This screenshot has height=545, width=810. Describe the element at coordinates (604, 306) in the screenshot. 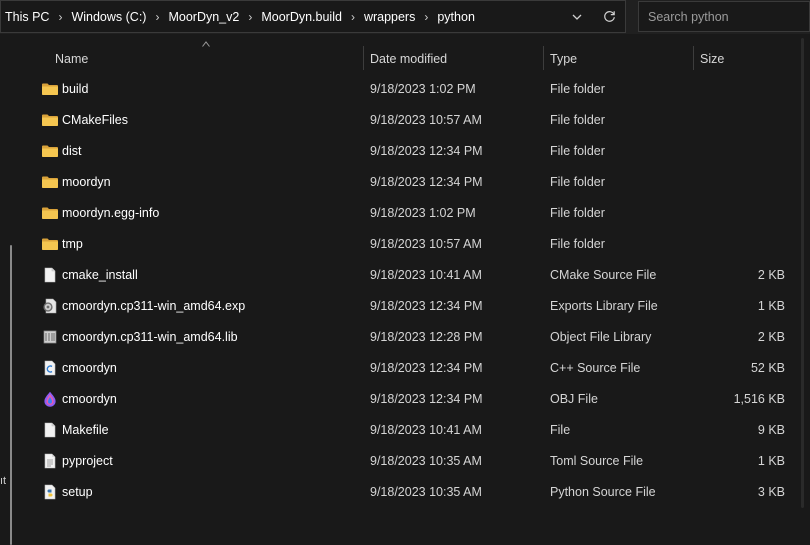

I see `file-type: Exports Library File` at that location.